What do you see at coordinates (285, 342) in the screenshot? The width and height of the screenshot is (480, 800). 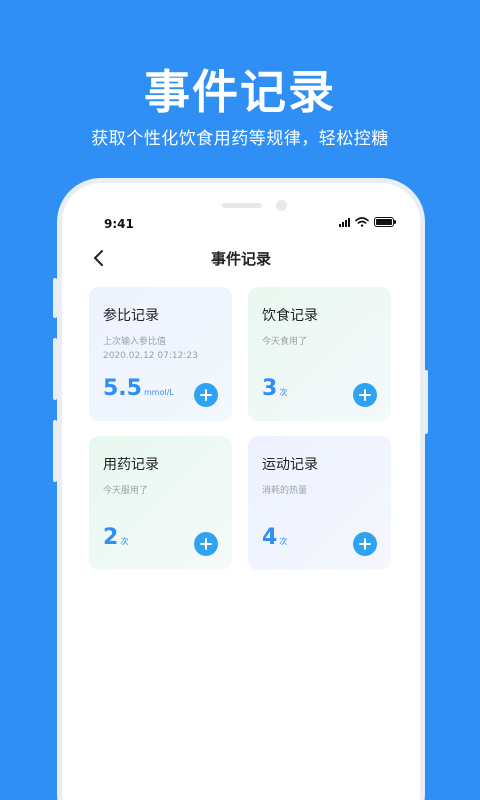 I see `card-subtitle: 今天食用了` at bounding box center [285, 342].